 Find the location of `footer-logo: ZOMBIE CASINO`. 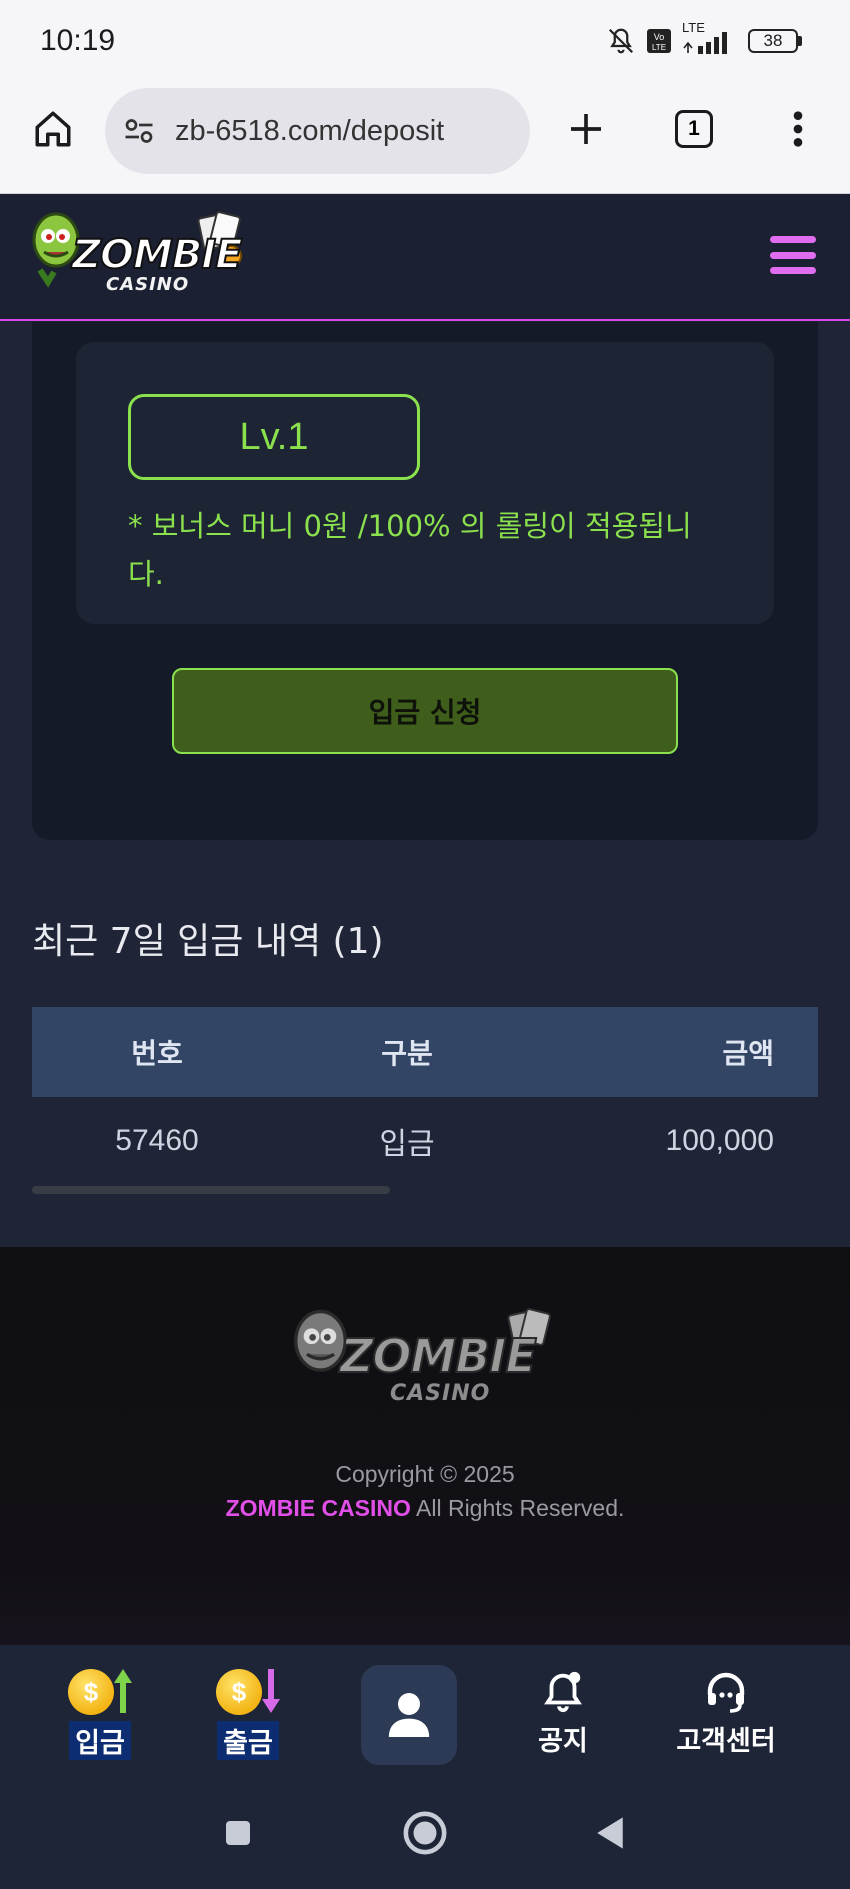

footer-logo: ZOMBIE CASINO is located at coordinates (425, 1362).